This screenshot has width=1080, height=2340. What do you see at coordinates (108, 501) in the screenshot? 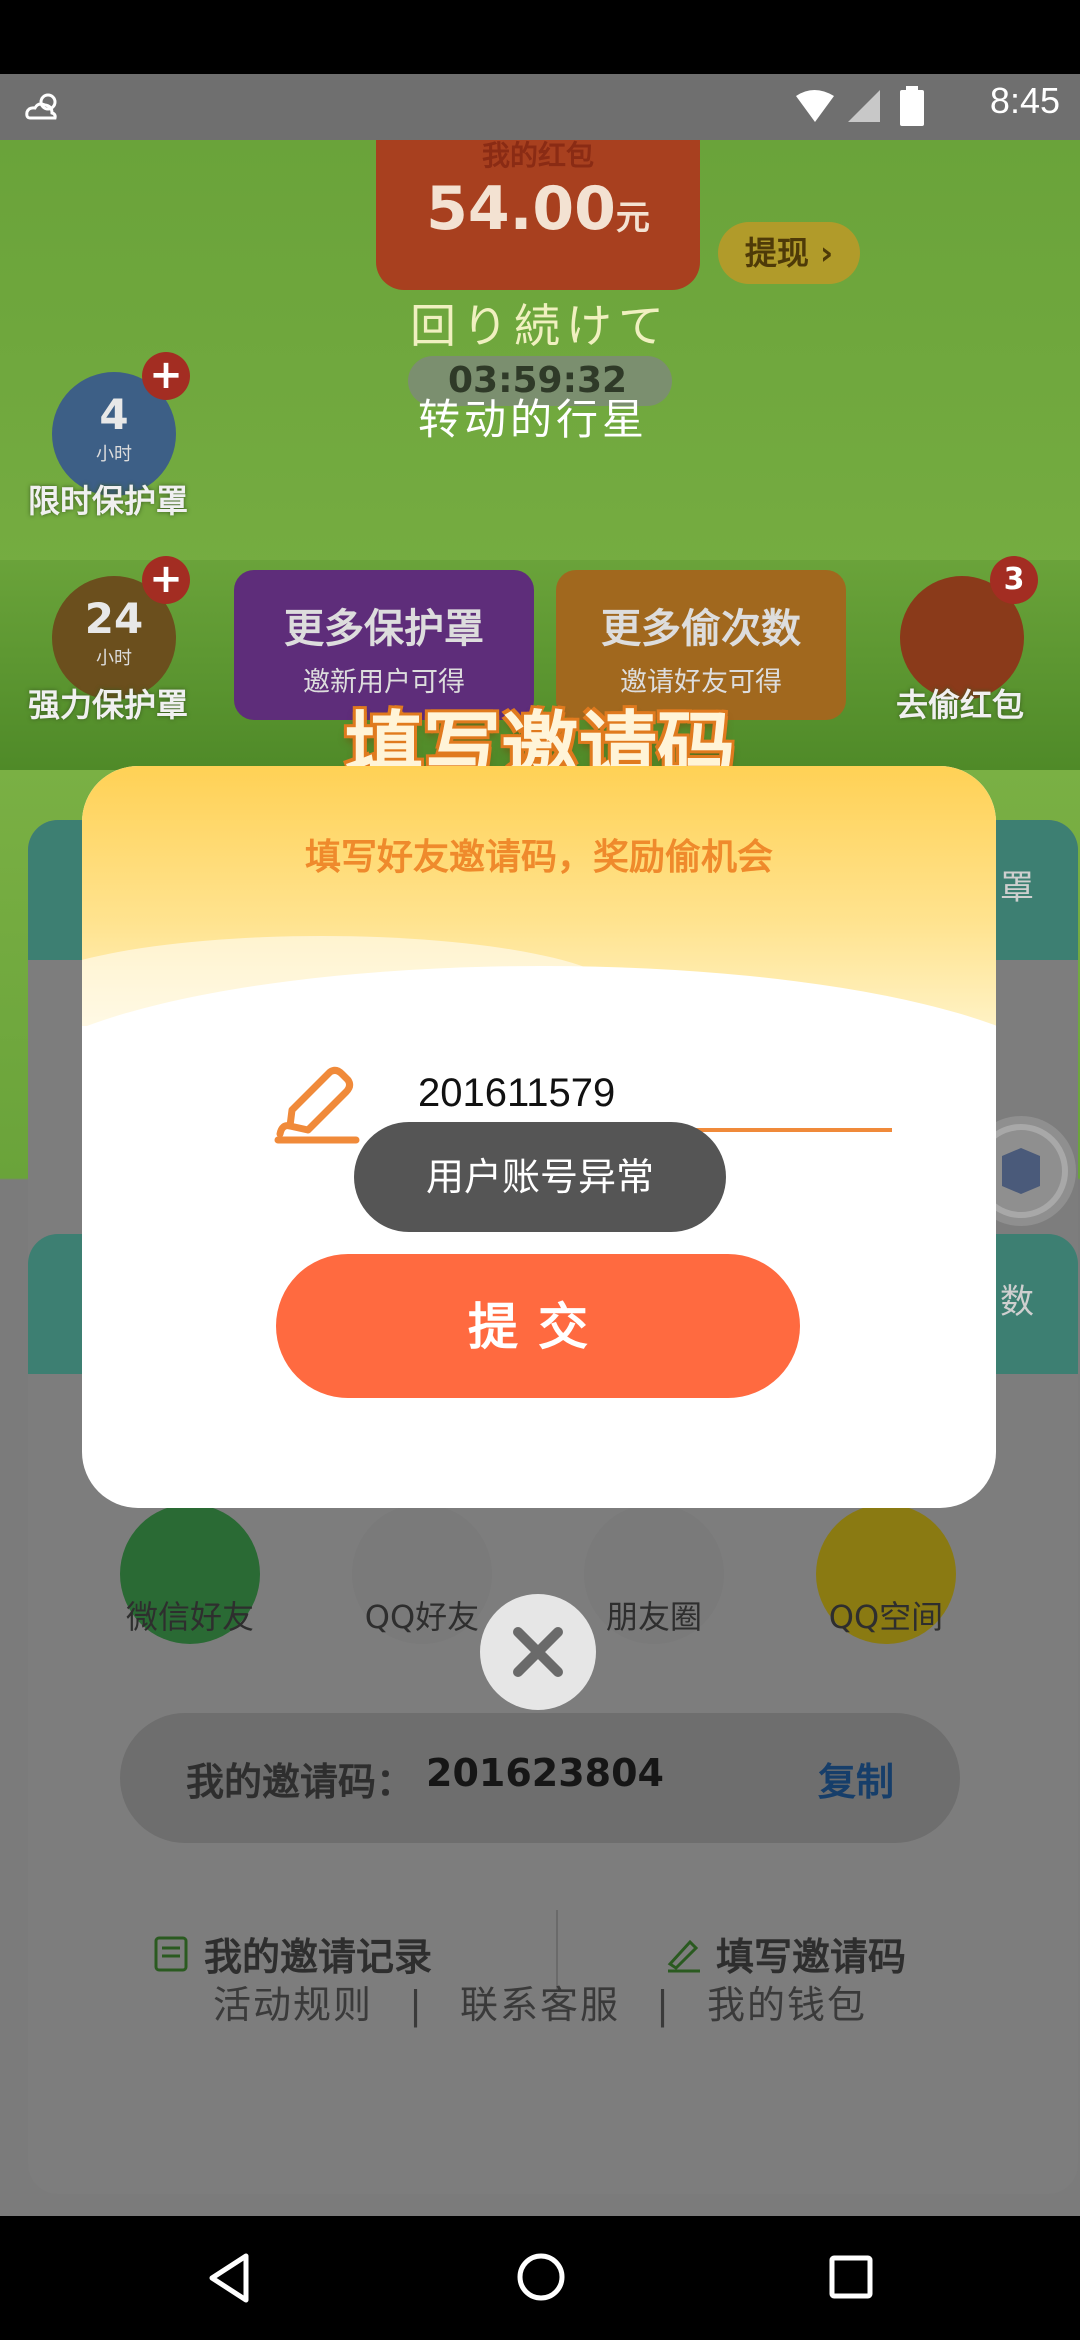
I see `timed-shield-label: 限时保护罩` at bounding box center [108, 501].